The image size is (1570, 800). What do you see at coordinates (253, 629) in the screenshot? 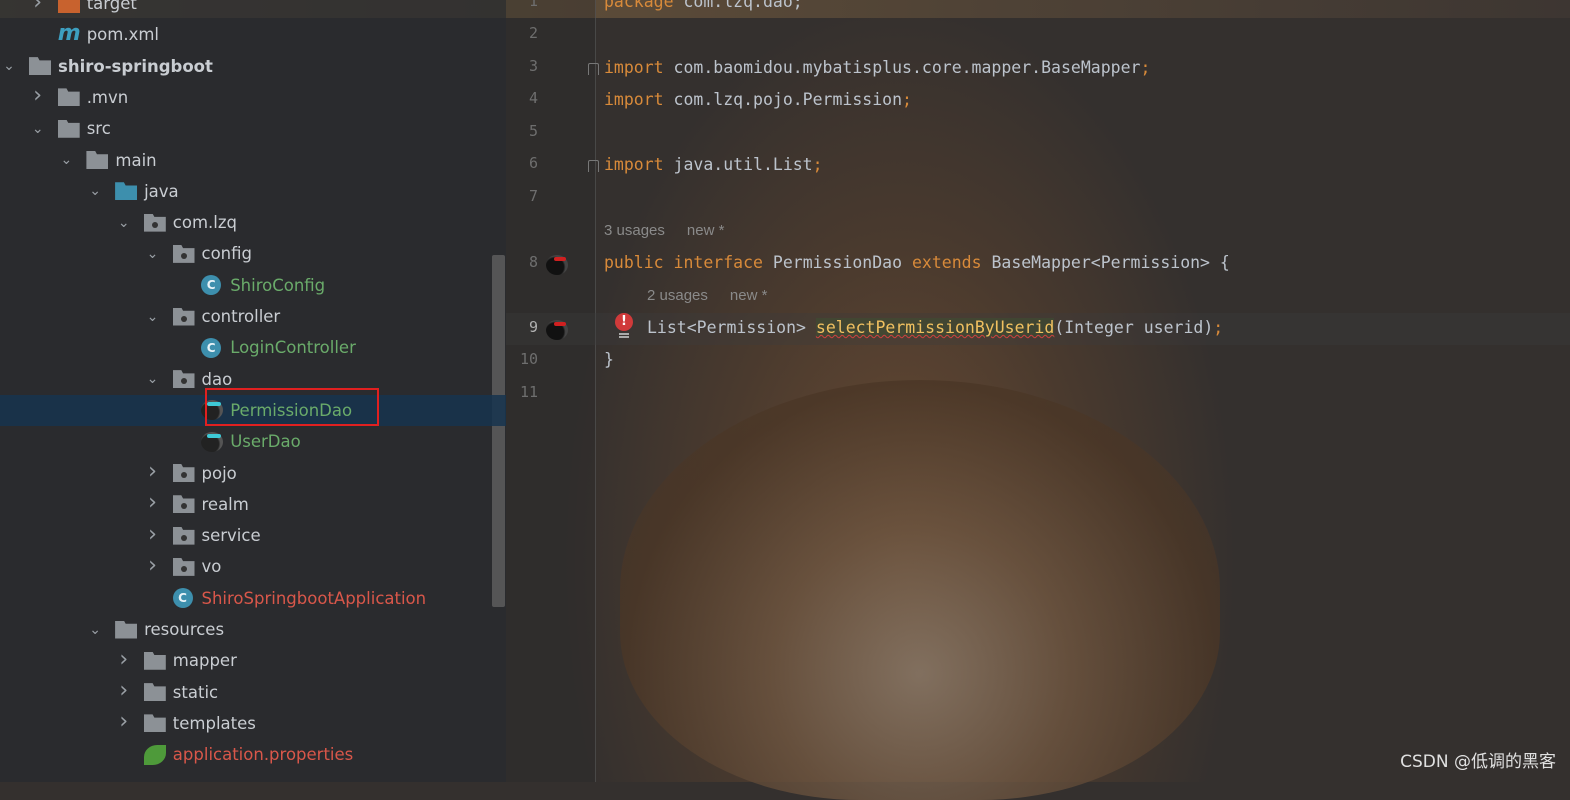
I see `tree-item-resources: ⌄ resources` at bounding box center [253, 629].